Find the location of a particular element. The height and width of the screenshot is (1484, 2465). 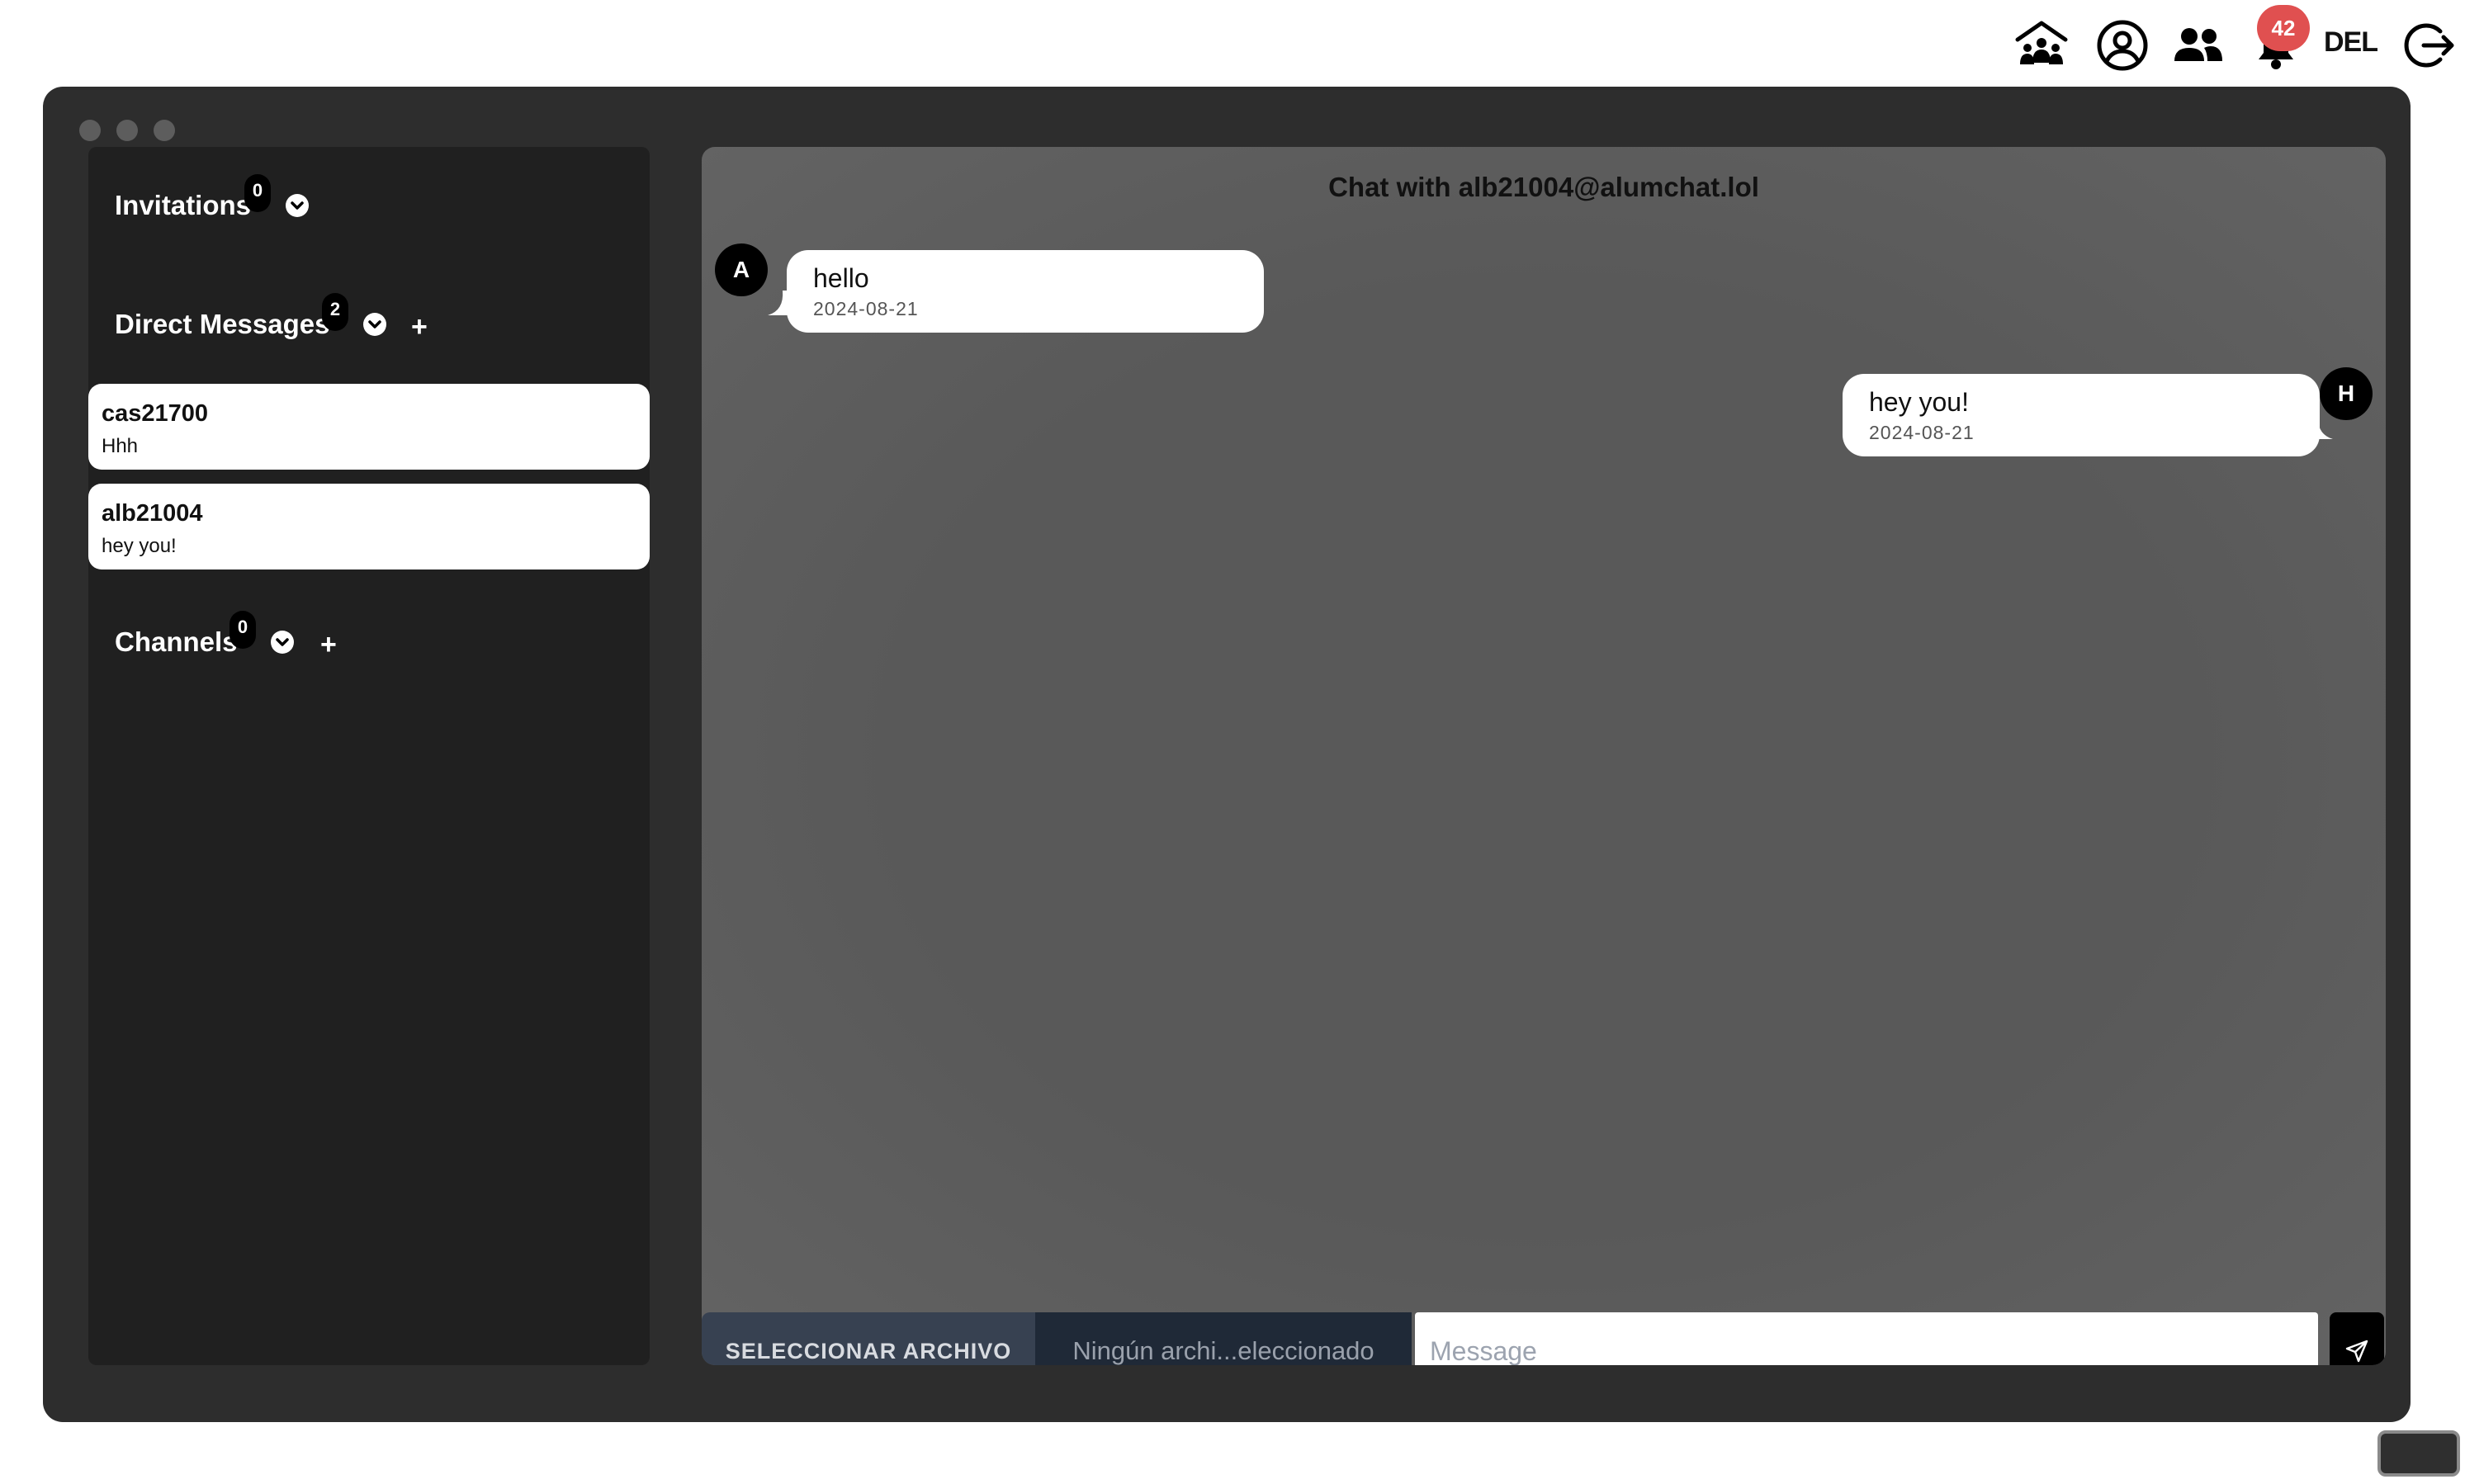

window-dot-close is located at coordinates (90, 130).